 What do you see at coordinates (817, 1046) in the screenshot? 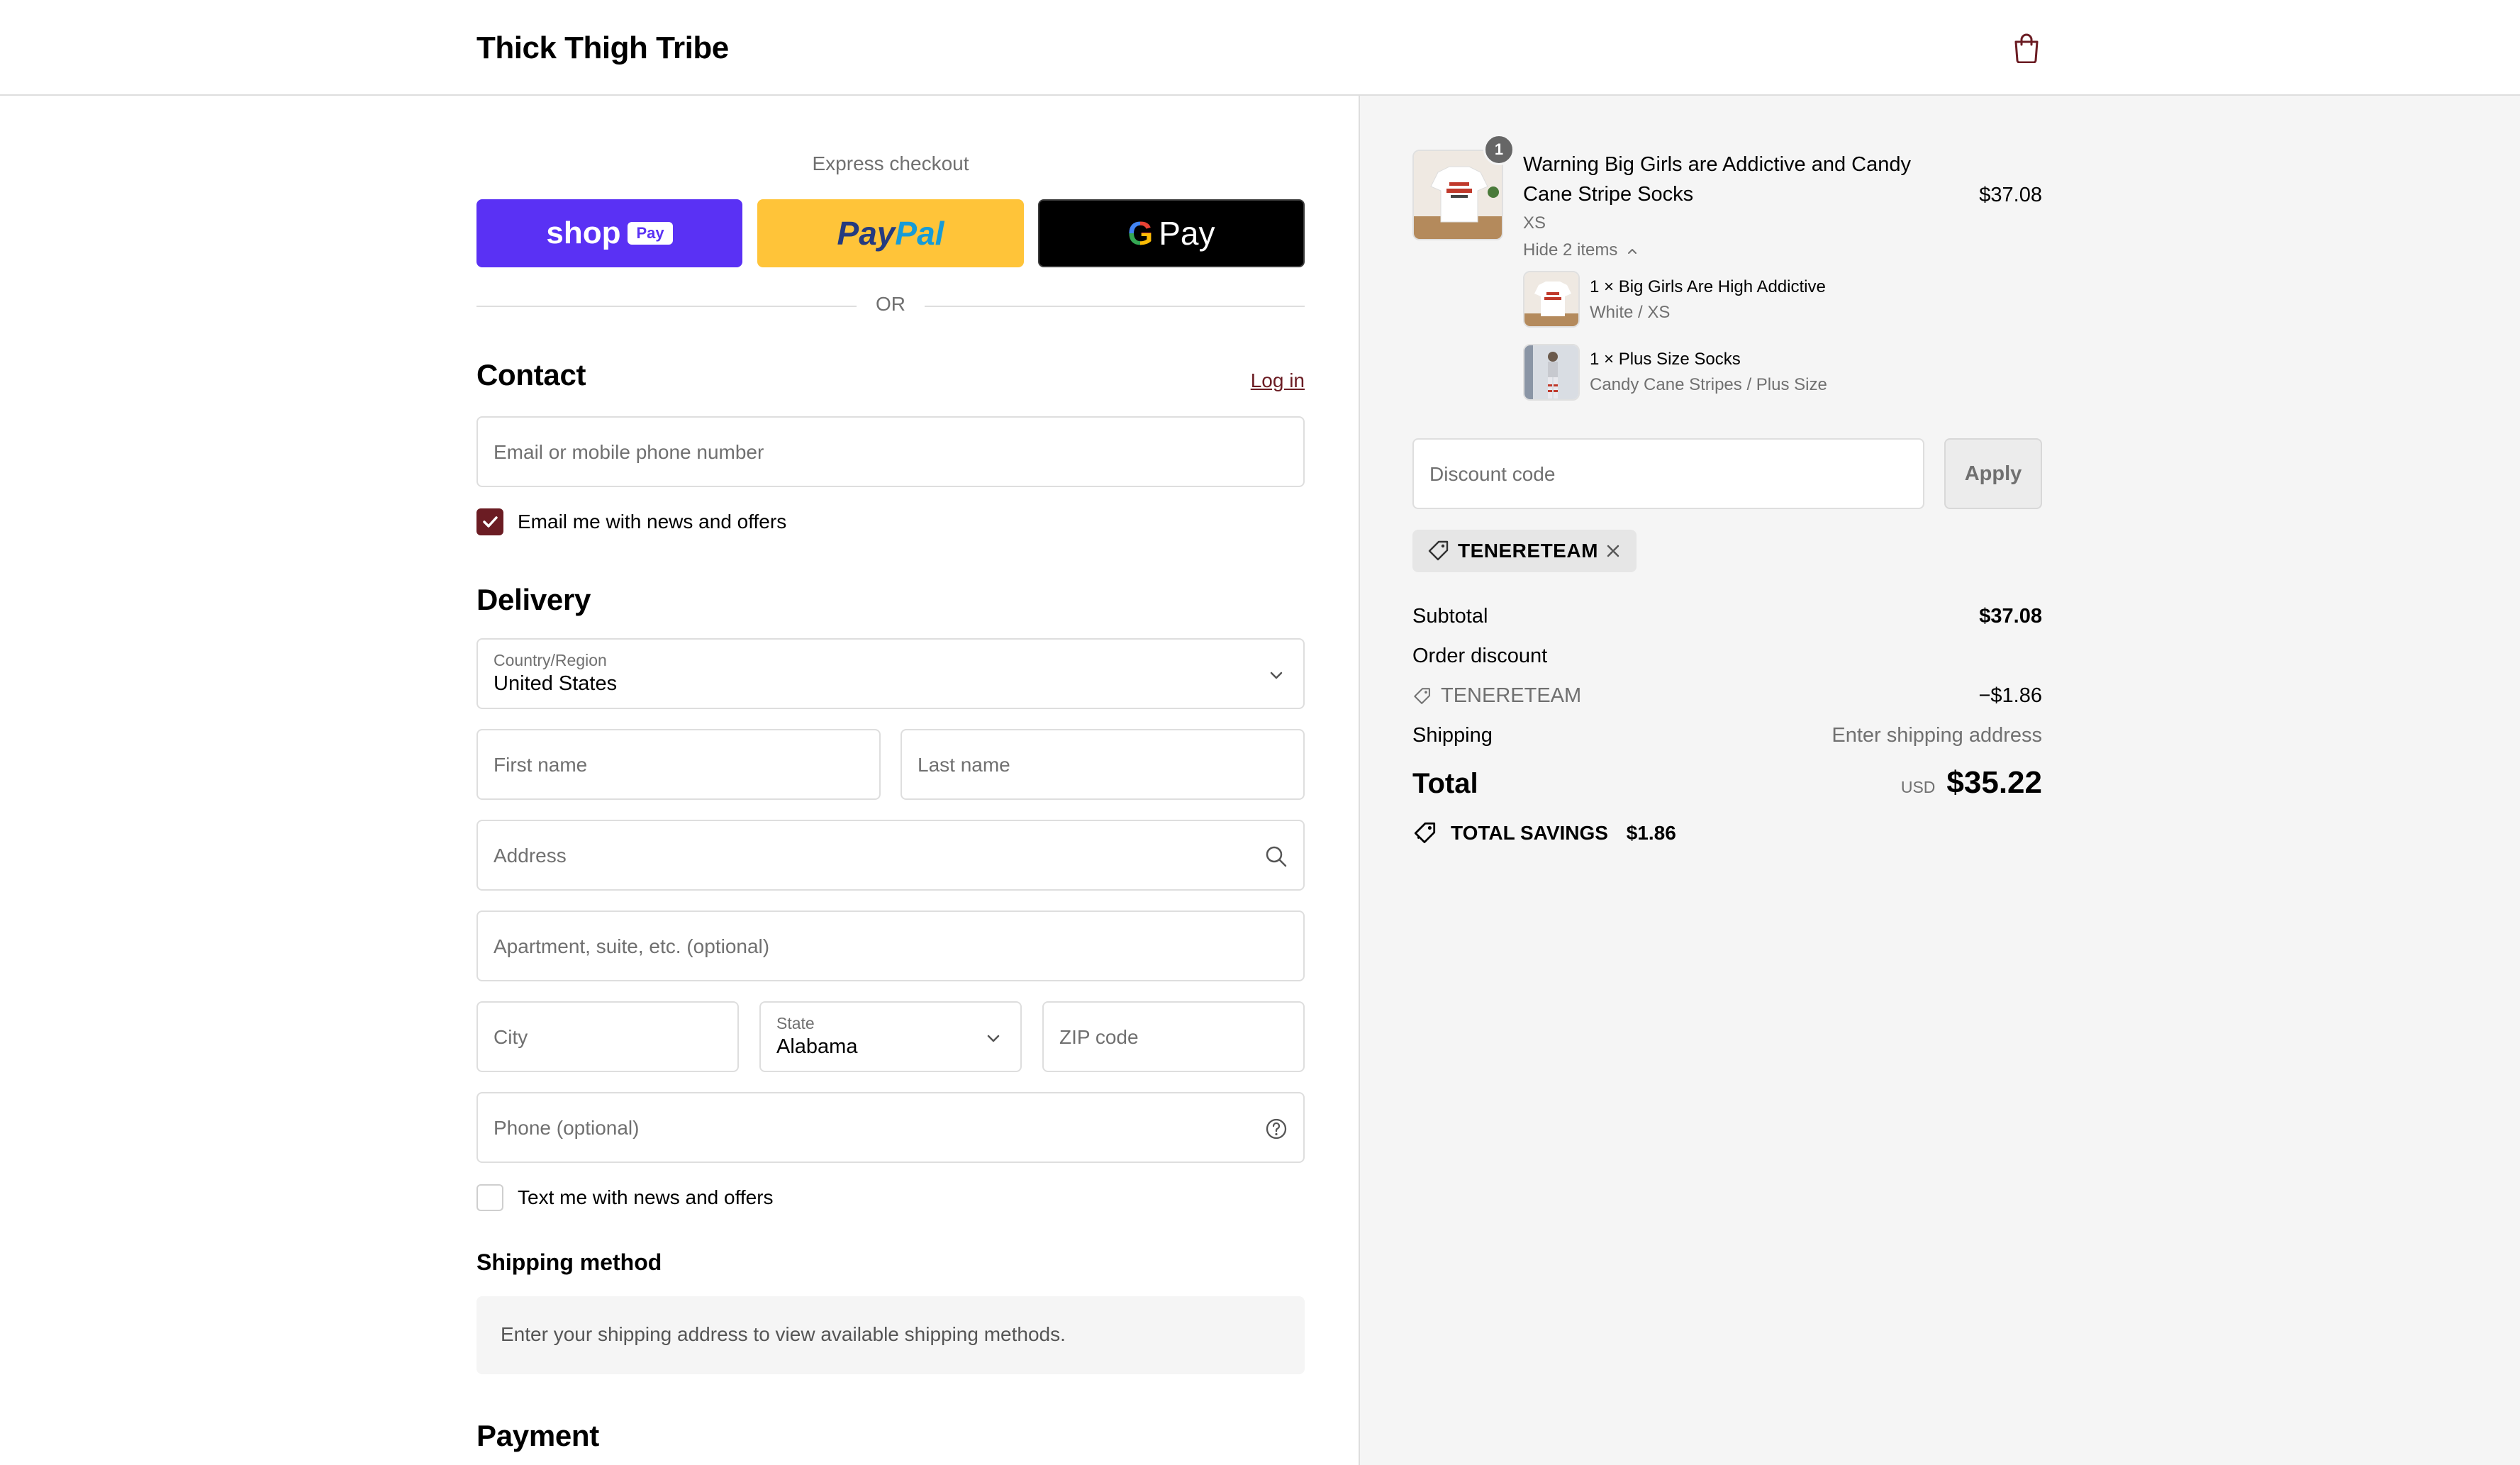
I see `state-value: Alabama` at bounding box center [817, 1046].